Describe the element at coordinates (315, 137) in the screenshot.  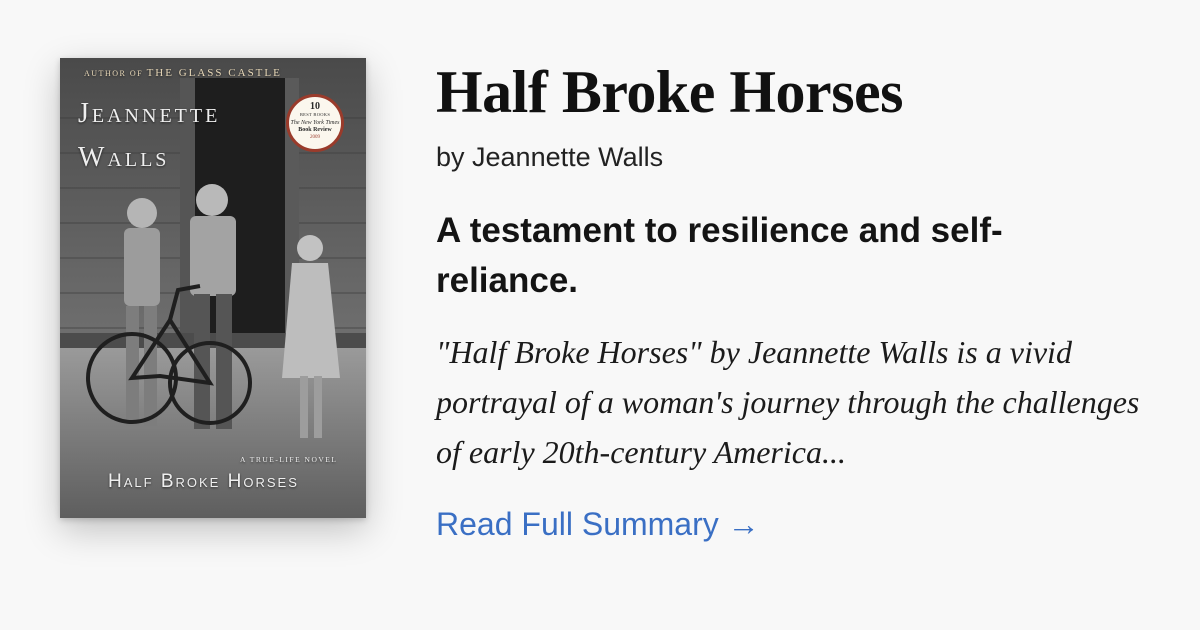
I see `seal-year: 2009` at that location.